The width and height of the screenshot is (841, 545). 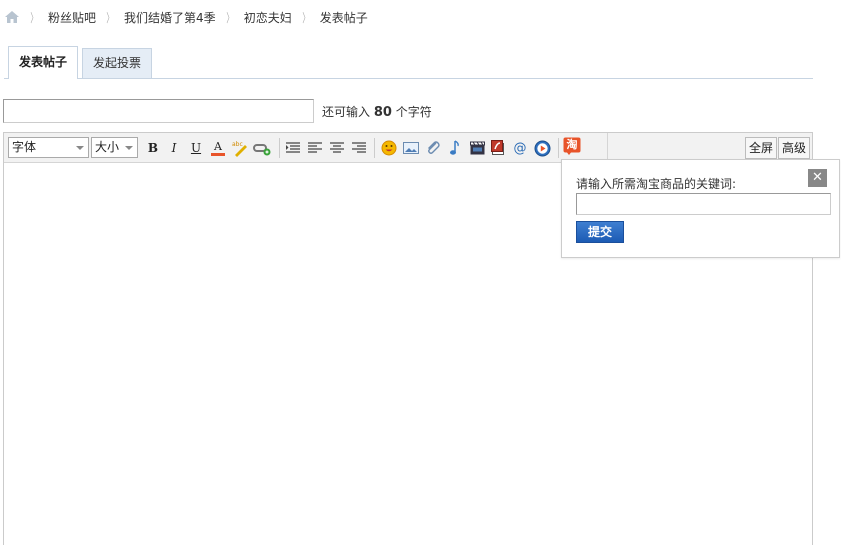 I want to click on image-button, so click(x=410, y=148).